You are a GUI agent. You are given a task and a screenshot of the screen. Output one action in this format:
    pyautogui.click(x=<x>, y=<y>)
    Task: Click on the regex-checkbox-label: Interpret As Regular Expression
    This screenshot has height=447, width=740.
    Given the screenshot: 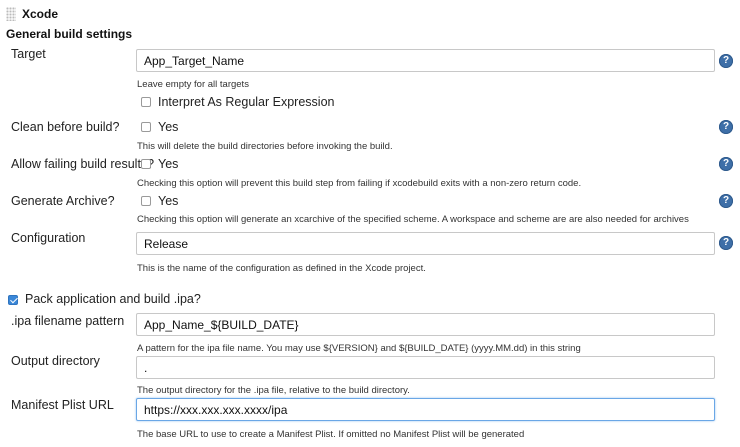 What is the action you would take?
    pyautogui.click(x=246, y=102)
    